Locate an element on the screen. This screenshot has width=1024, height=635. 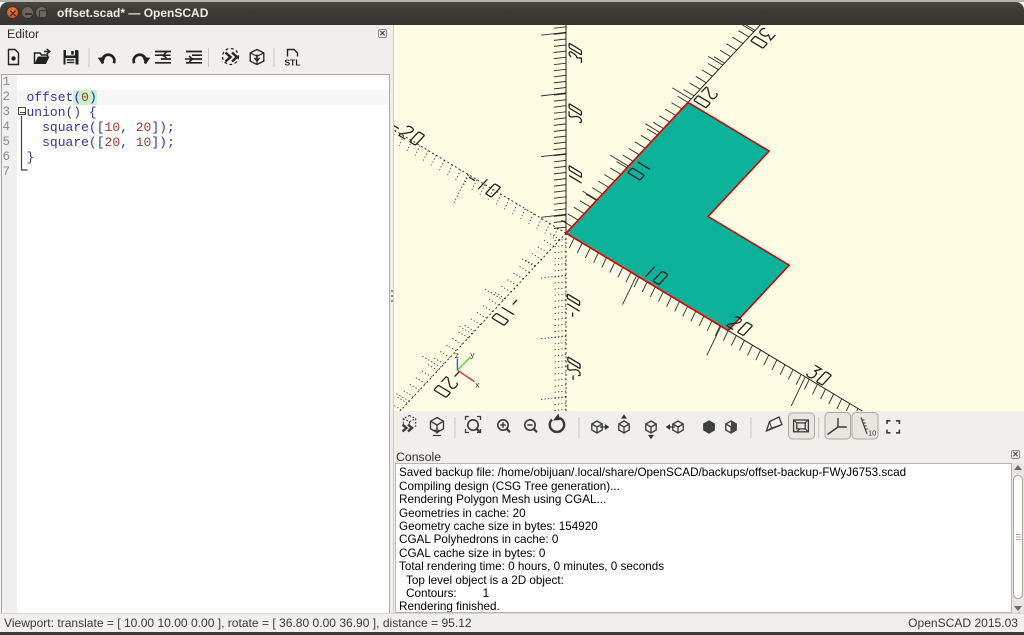
svg-text: x is located at coordinates (477, 384).